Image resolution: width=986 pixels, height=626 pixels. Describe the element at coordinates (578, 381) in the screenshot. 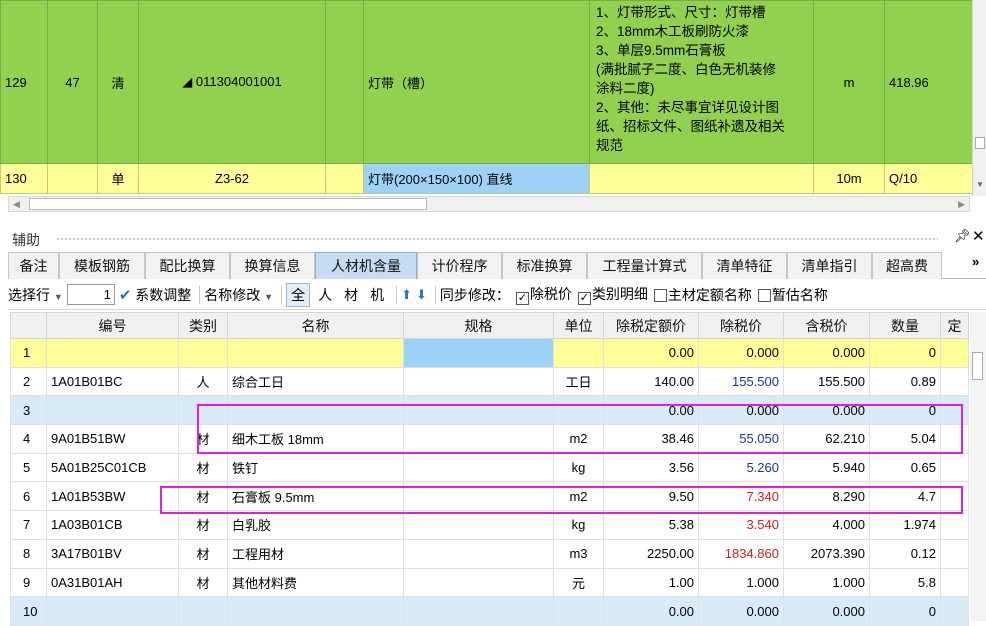

I see `unit-cell: 工日` at that location.